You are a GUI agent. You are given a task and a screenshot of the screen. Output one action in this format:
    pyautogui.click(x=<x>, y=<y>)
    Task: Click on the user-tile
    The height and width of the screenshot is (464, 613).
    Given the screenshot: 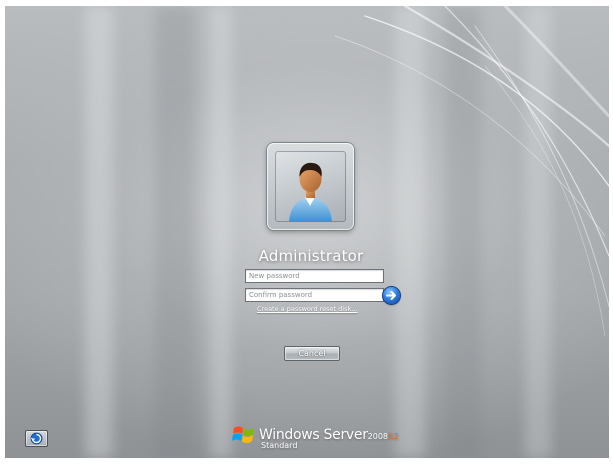 What is the action you would take?
    pyautogui.click(x=310, y=186)
    